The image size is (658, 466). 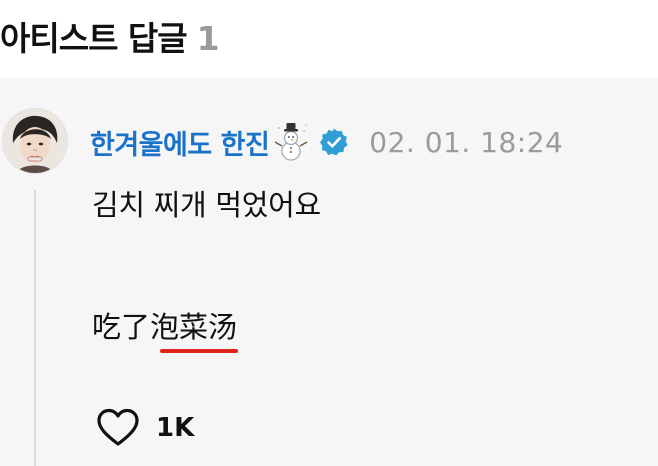 I want to click on verified-check-icon, so click(x=334, y=142).